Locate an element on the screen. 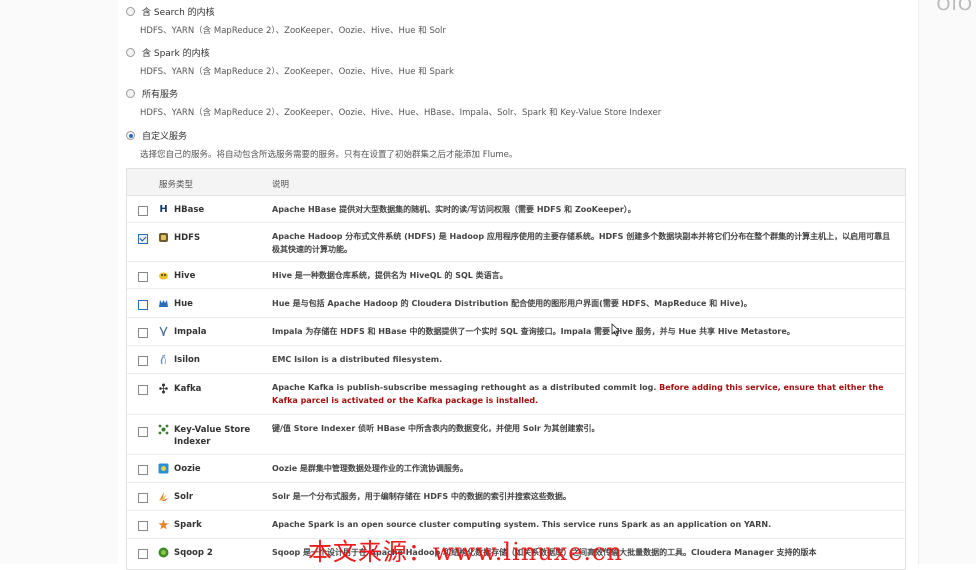 The width and height of the screenshot is (976, 570). column-header-service: 服务类型 is located at coordinates (176, 185).